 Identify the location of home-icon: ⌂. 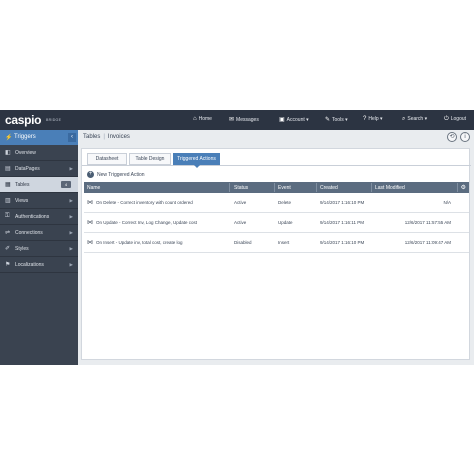
(195, 119).